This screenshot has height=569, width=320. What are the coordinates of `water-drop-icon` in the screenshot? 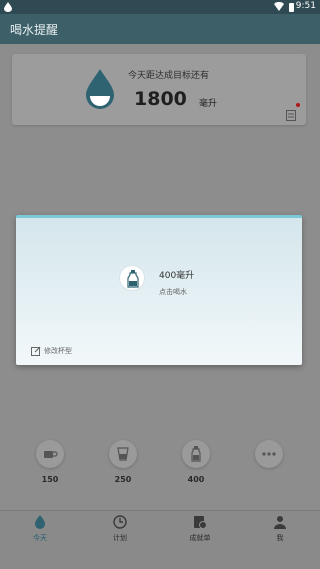 It's located at (100, 91).